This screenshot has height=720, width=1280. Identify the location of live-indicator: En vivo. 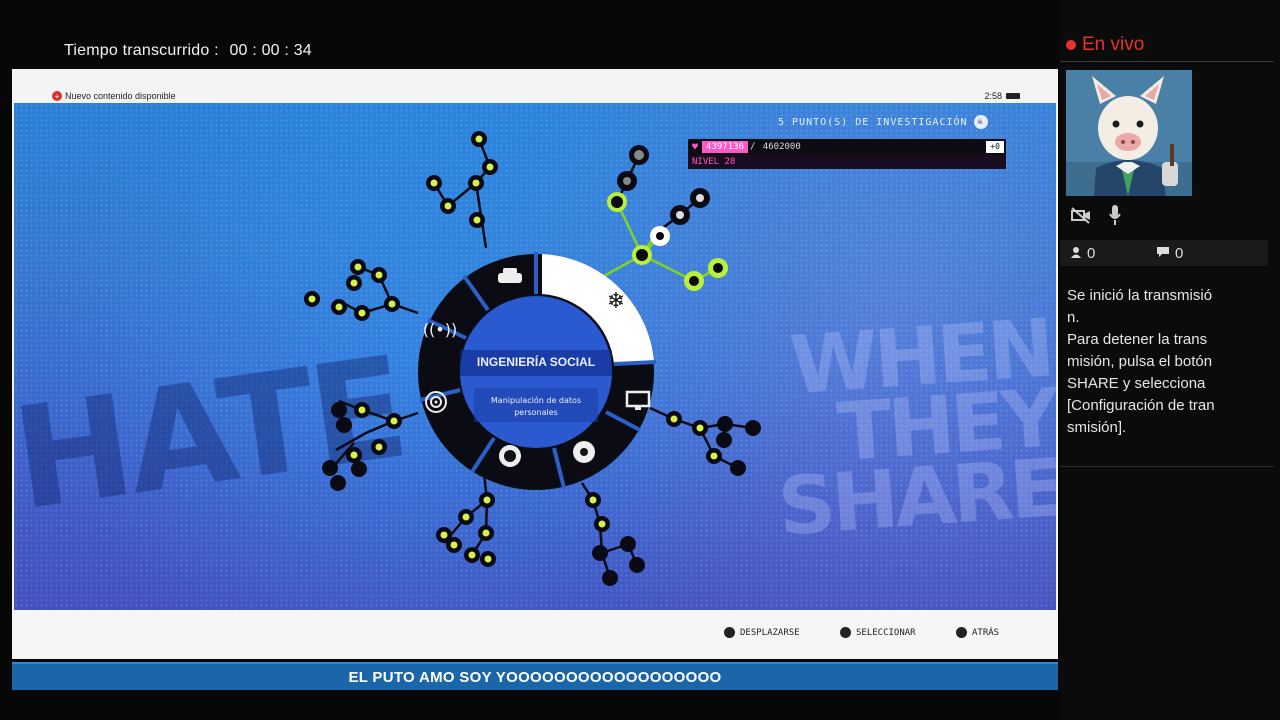
(1105, 45).